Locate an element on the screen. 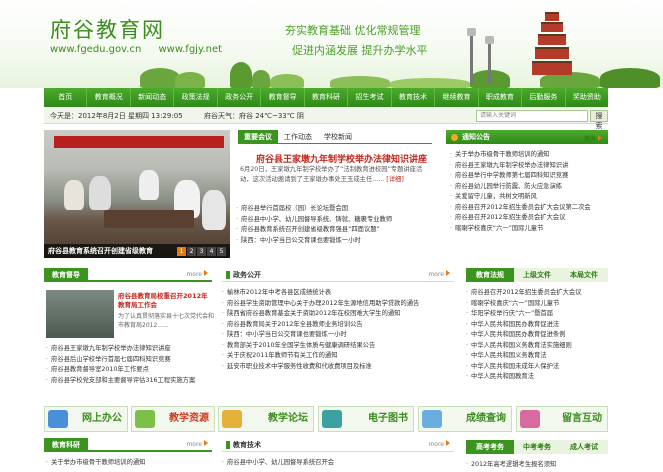  service-score-query: 成绩查询 is located at coordinates (465, 419).